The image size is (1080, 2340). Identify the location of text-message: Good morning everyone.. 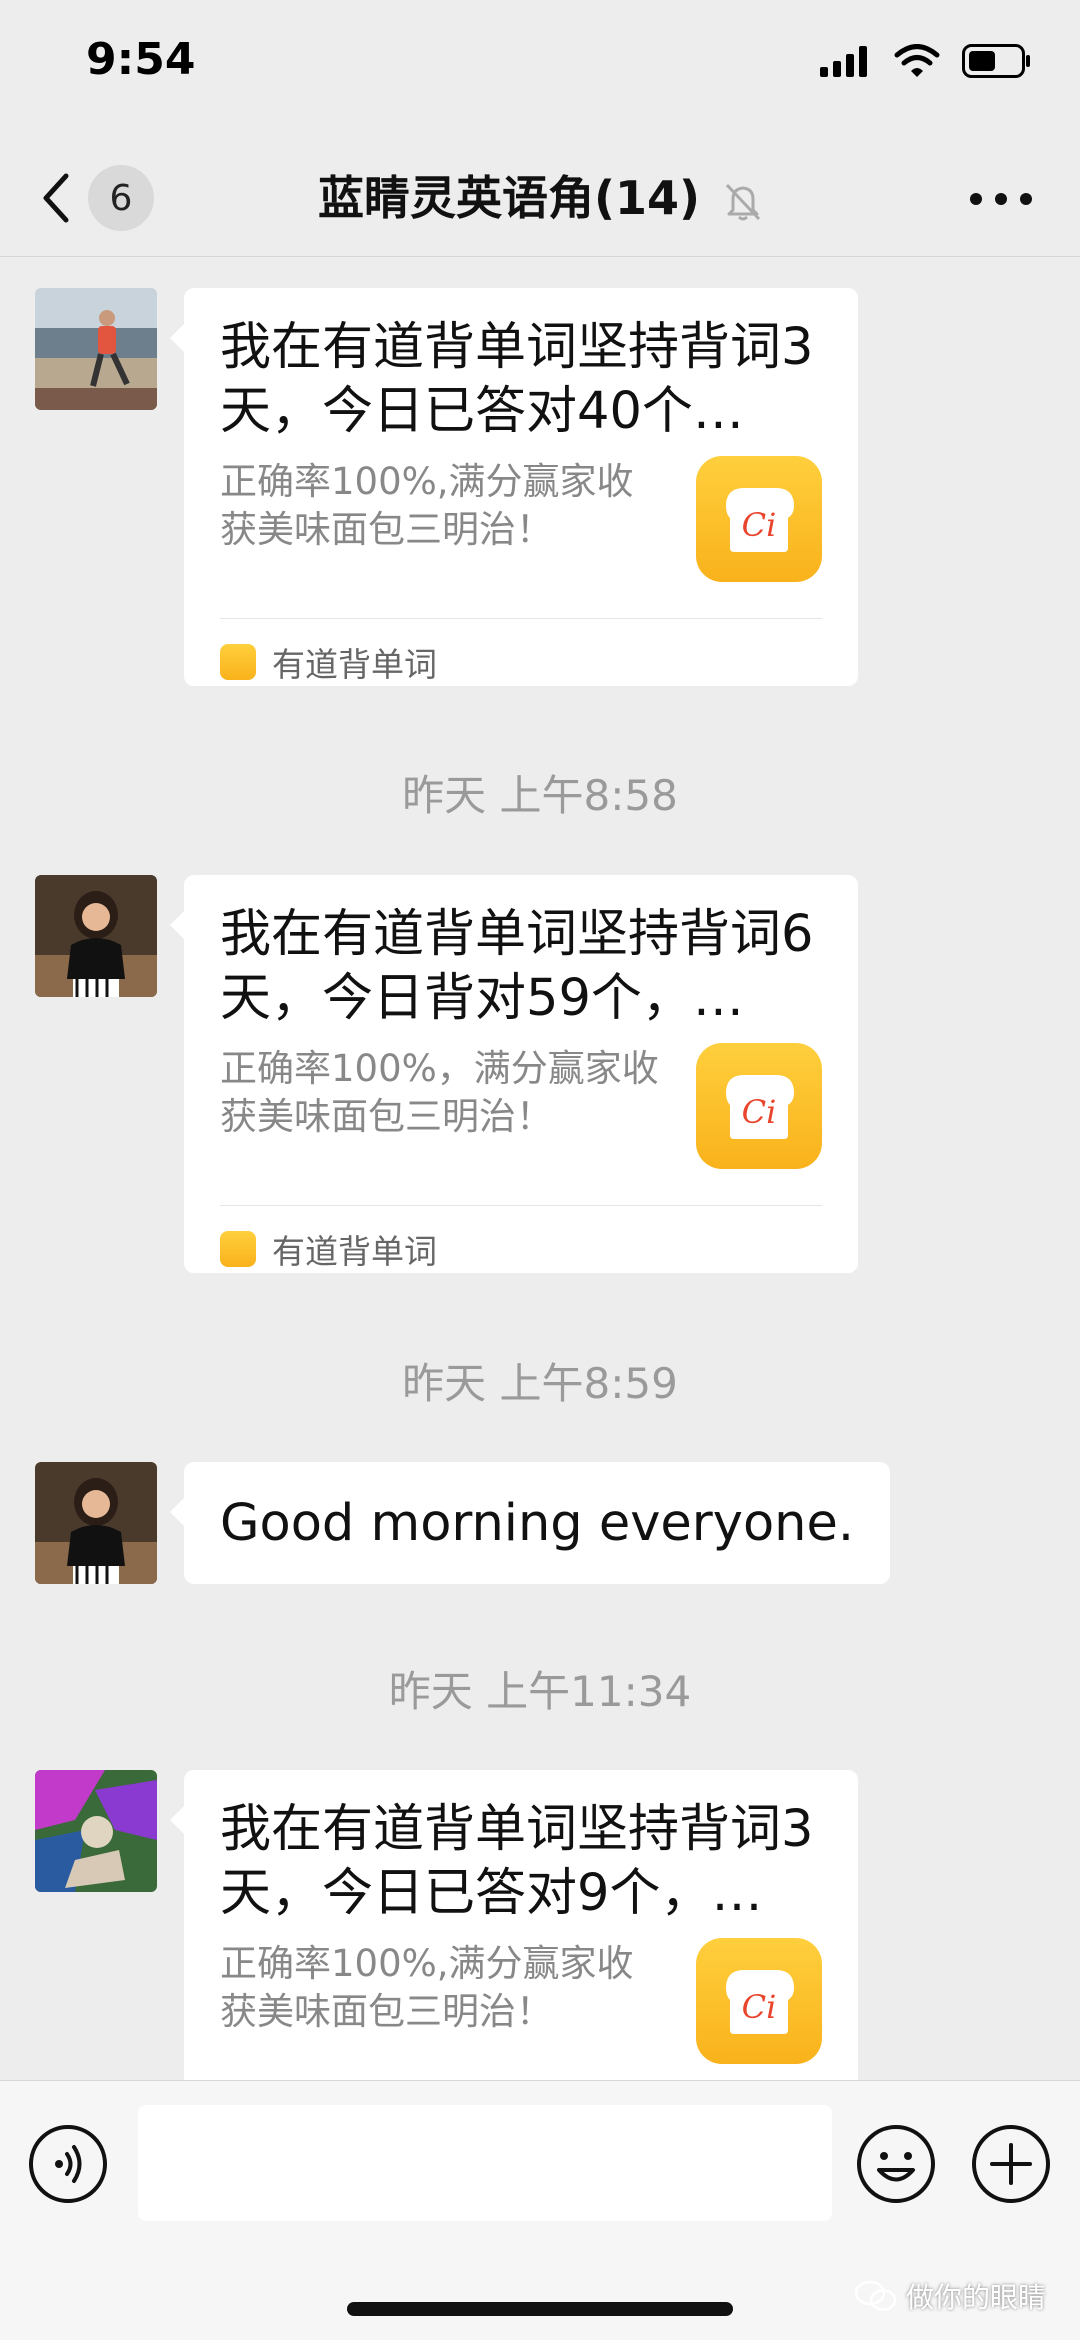
(530, 1523).